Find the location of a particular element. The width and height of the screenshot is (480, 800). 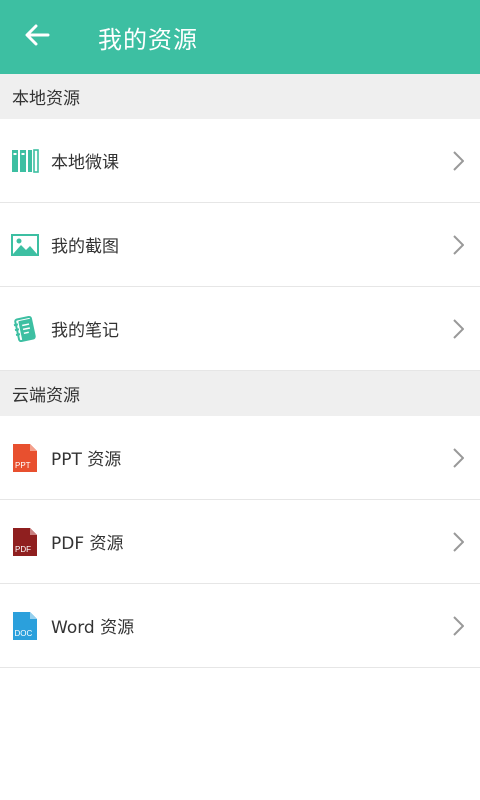

pdf-file-icon: PDF is located at coordinates (25, 541).